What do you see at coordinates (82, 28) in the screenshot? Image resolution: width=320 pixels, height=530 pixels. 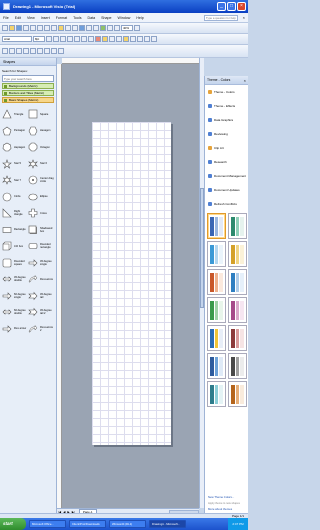 I see `pointer-tool-icon` at bounding box center [82, 28].